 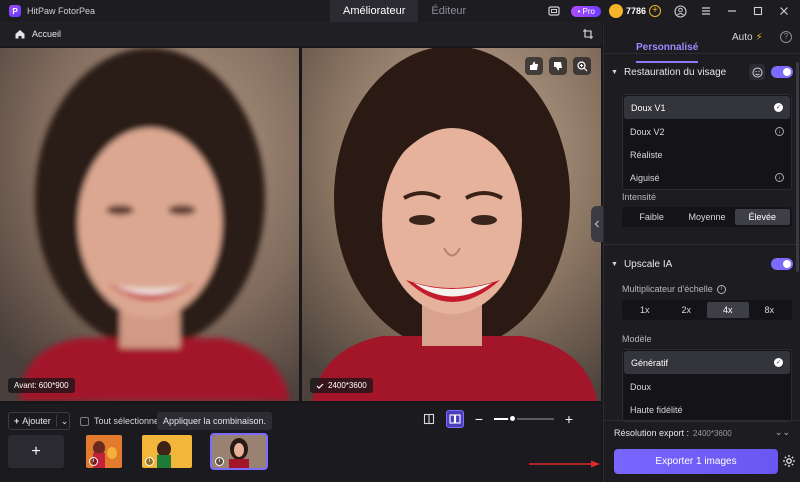 I want to click on face-model-doux-v1: Doux V1 ✓, so click(x=707, y=107).